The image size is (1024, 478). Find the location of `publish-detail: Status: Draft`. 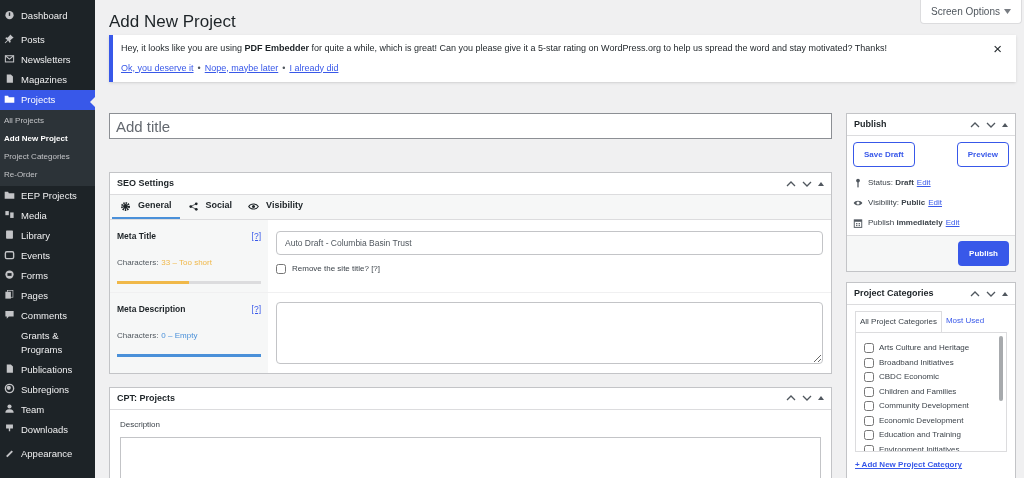

publish-detail: Status: Draft is located at coordinates (891, 183).